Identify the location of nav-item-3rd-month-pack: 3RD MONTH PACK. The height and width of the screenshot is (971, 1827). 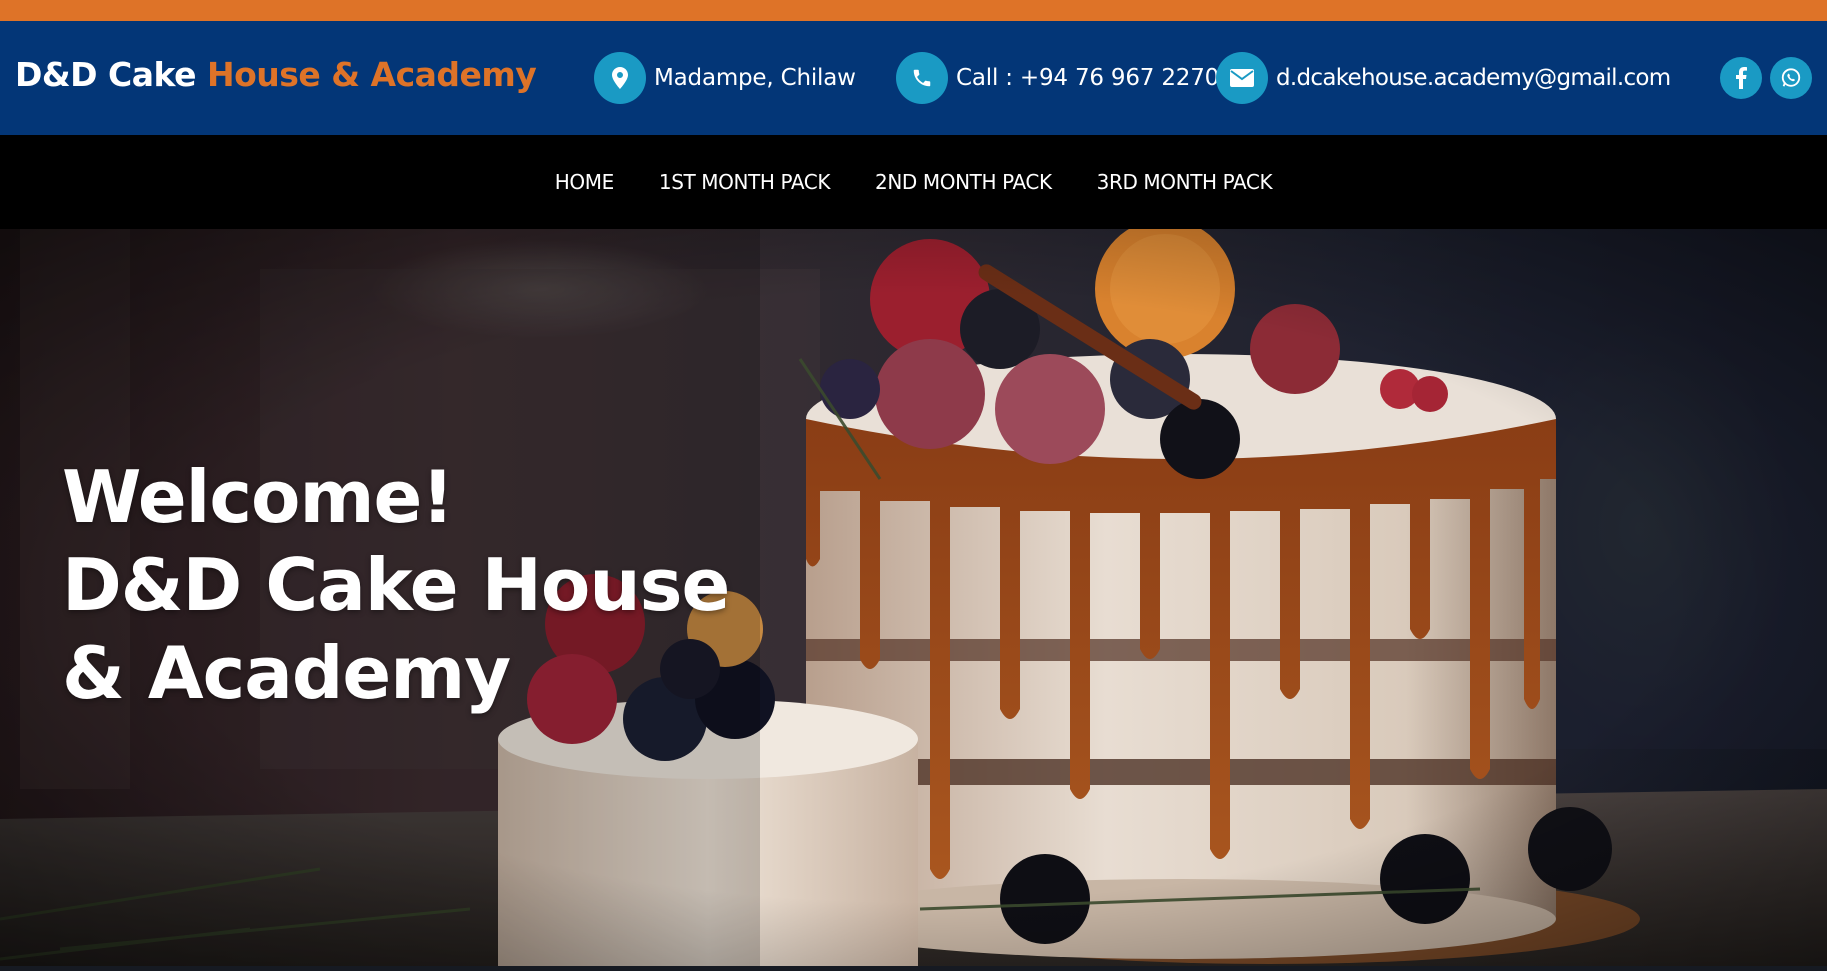
(1185, 182).